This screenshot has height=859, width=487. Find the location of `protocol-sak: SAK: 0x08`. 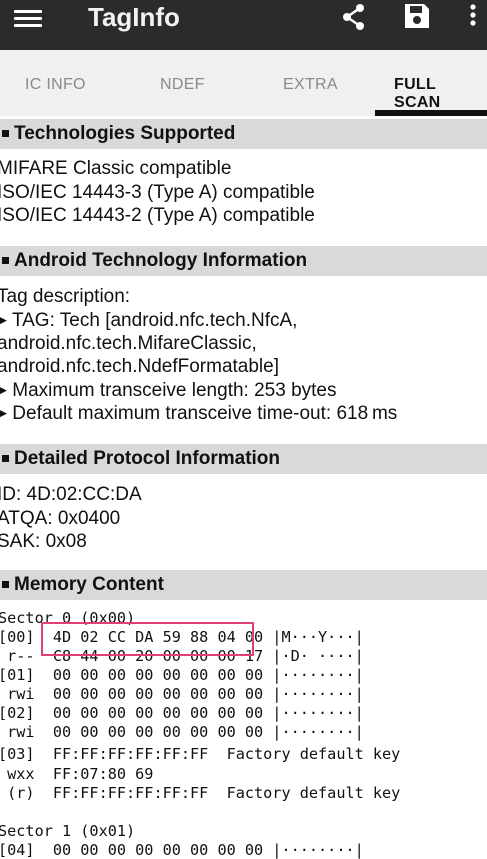

protocol-sak: SAK: 0x08 is located at coordinates (43, 541).